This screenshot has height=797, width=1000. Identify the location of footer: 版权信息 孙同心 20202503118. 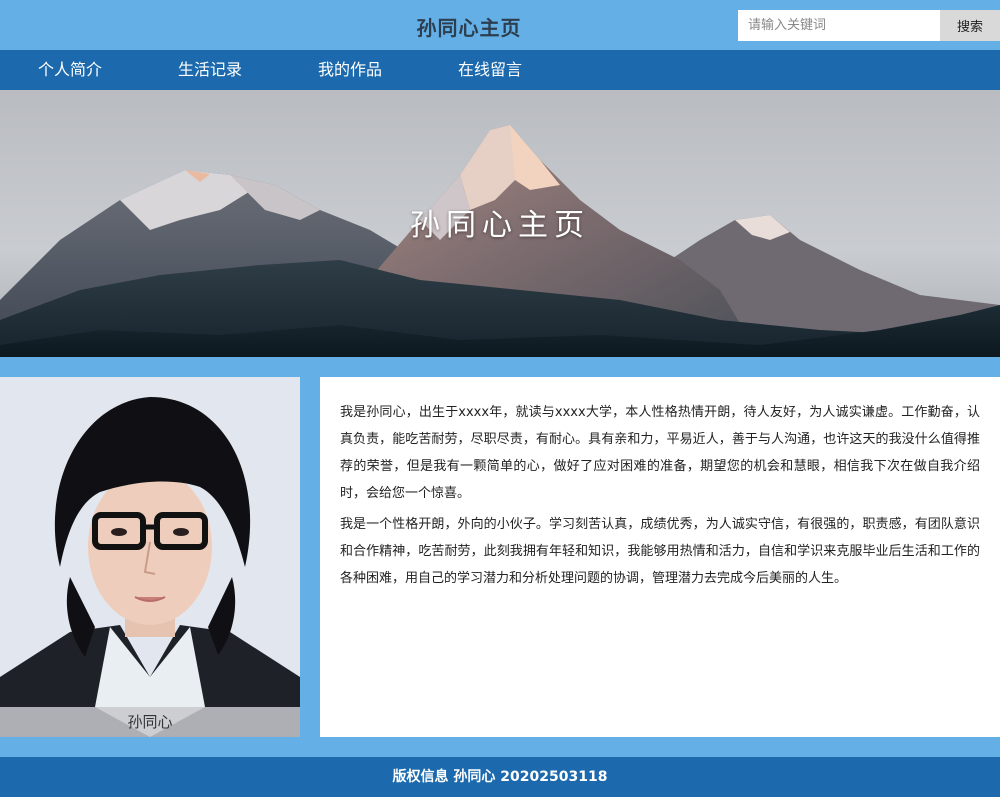
(500, 777).